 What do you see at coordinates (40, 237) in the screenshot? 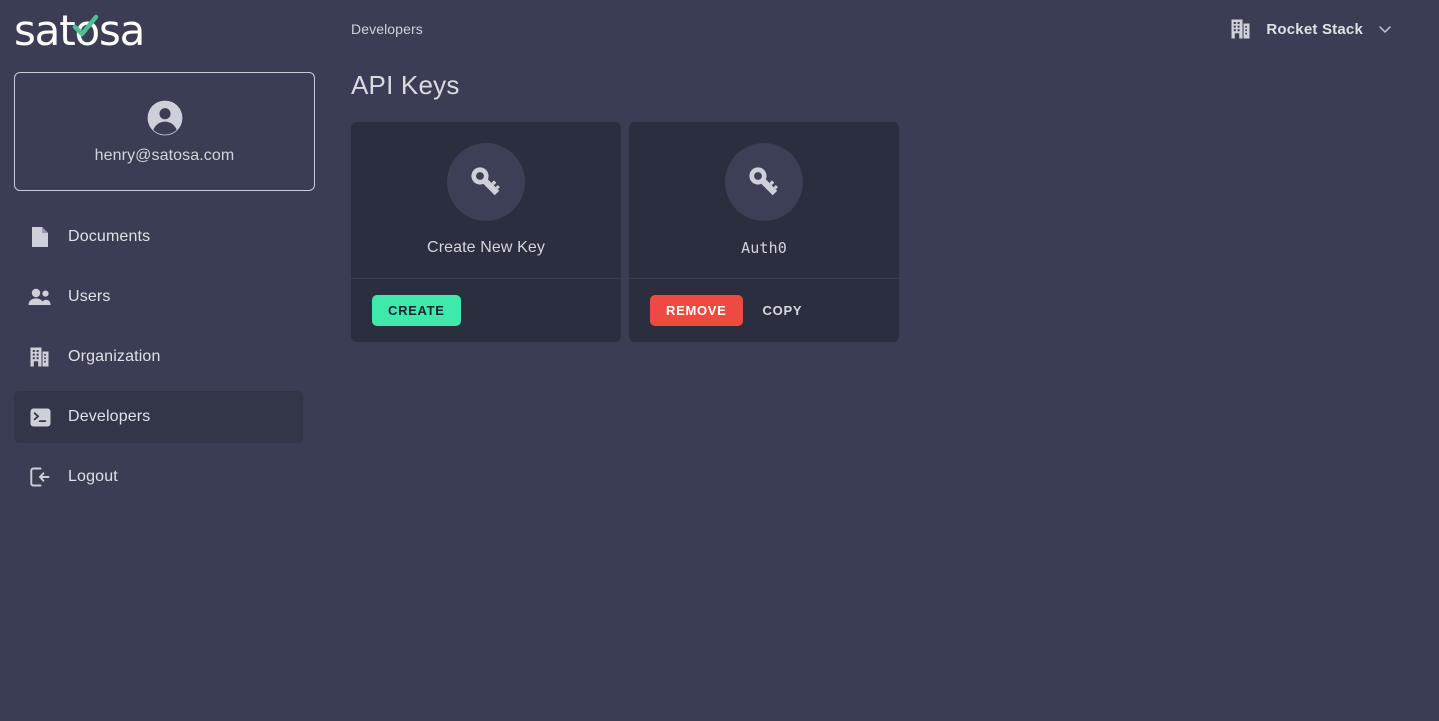
I see `document-icon` at bounding box center [40, 237].